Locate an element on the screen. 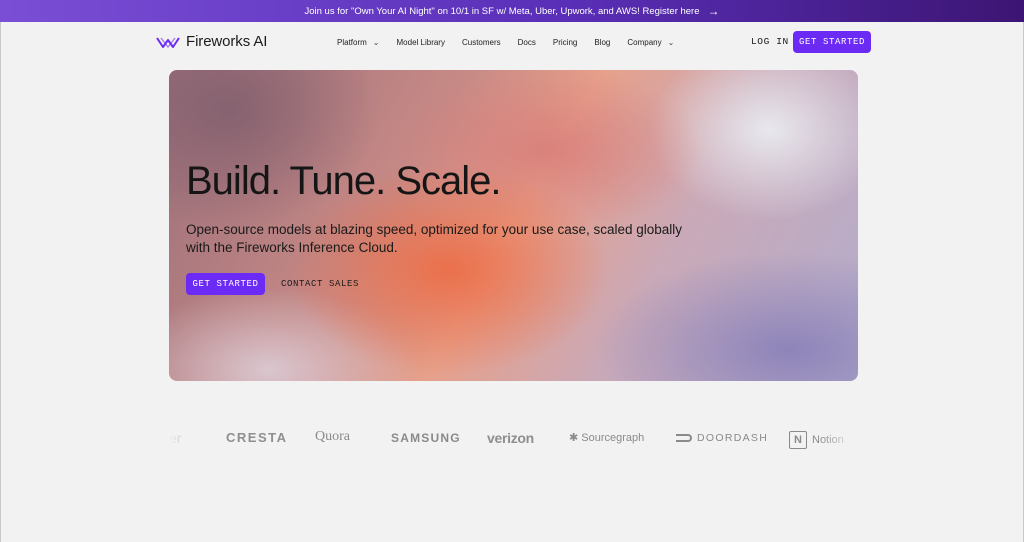 The height and width of the screenshot is (542, 1024). notion-icon: N is located at coordinates (798, 440).